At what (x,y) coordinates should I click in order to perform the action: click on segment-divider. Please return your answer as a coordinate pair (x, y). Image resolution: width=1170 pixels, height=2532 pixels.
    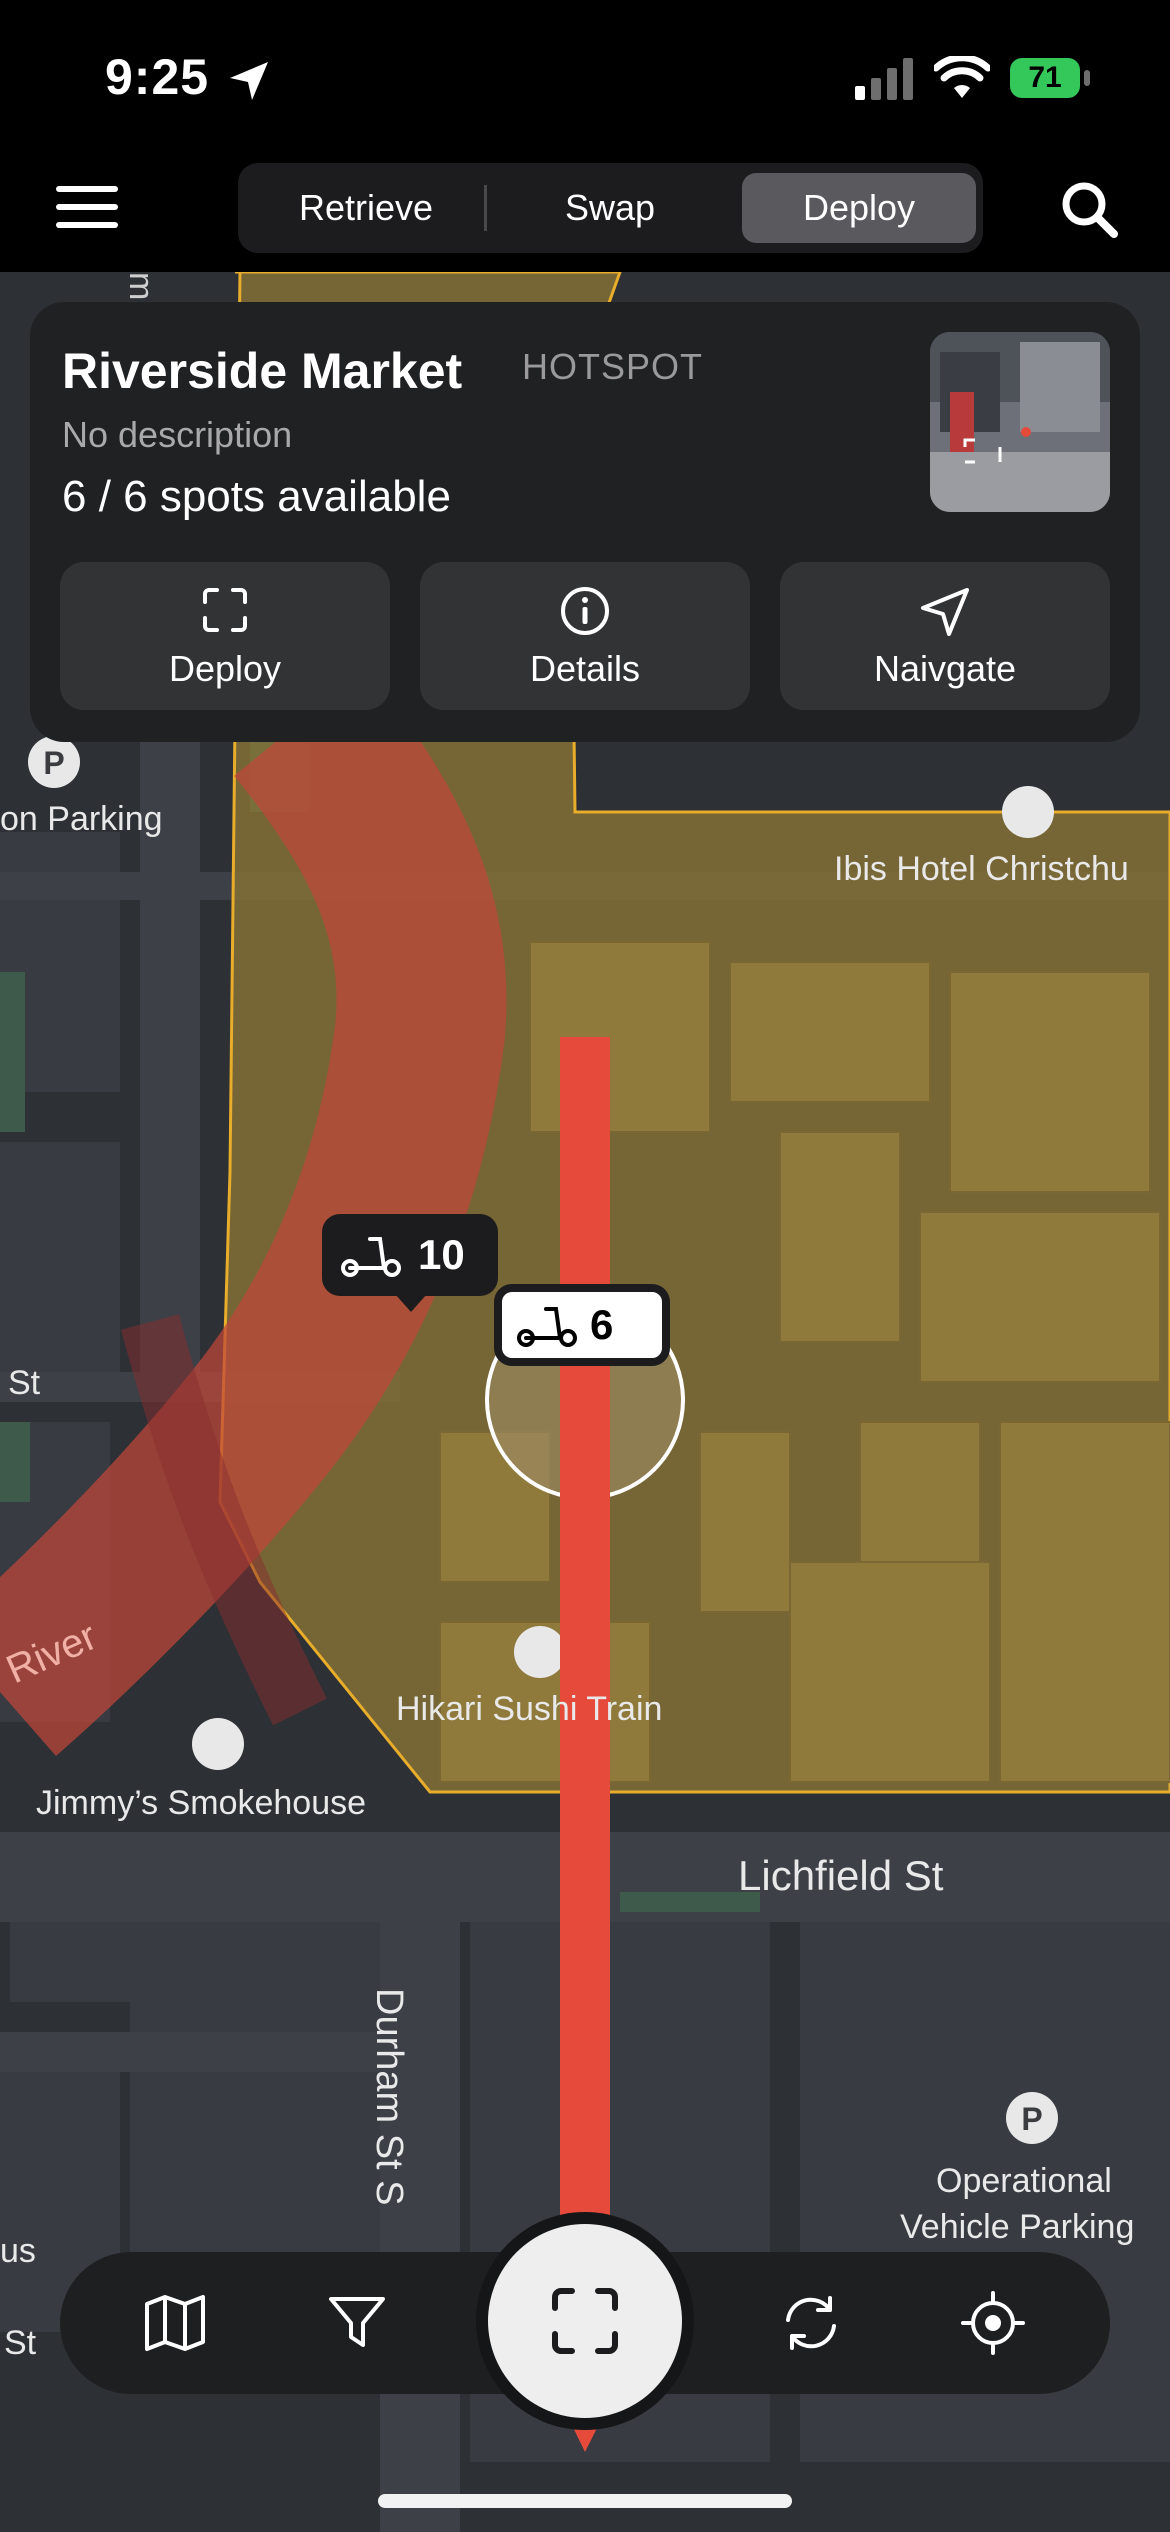
    Looking at the image, I should click on (485, 208).